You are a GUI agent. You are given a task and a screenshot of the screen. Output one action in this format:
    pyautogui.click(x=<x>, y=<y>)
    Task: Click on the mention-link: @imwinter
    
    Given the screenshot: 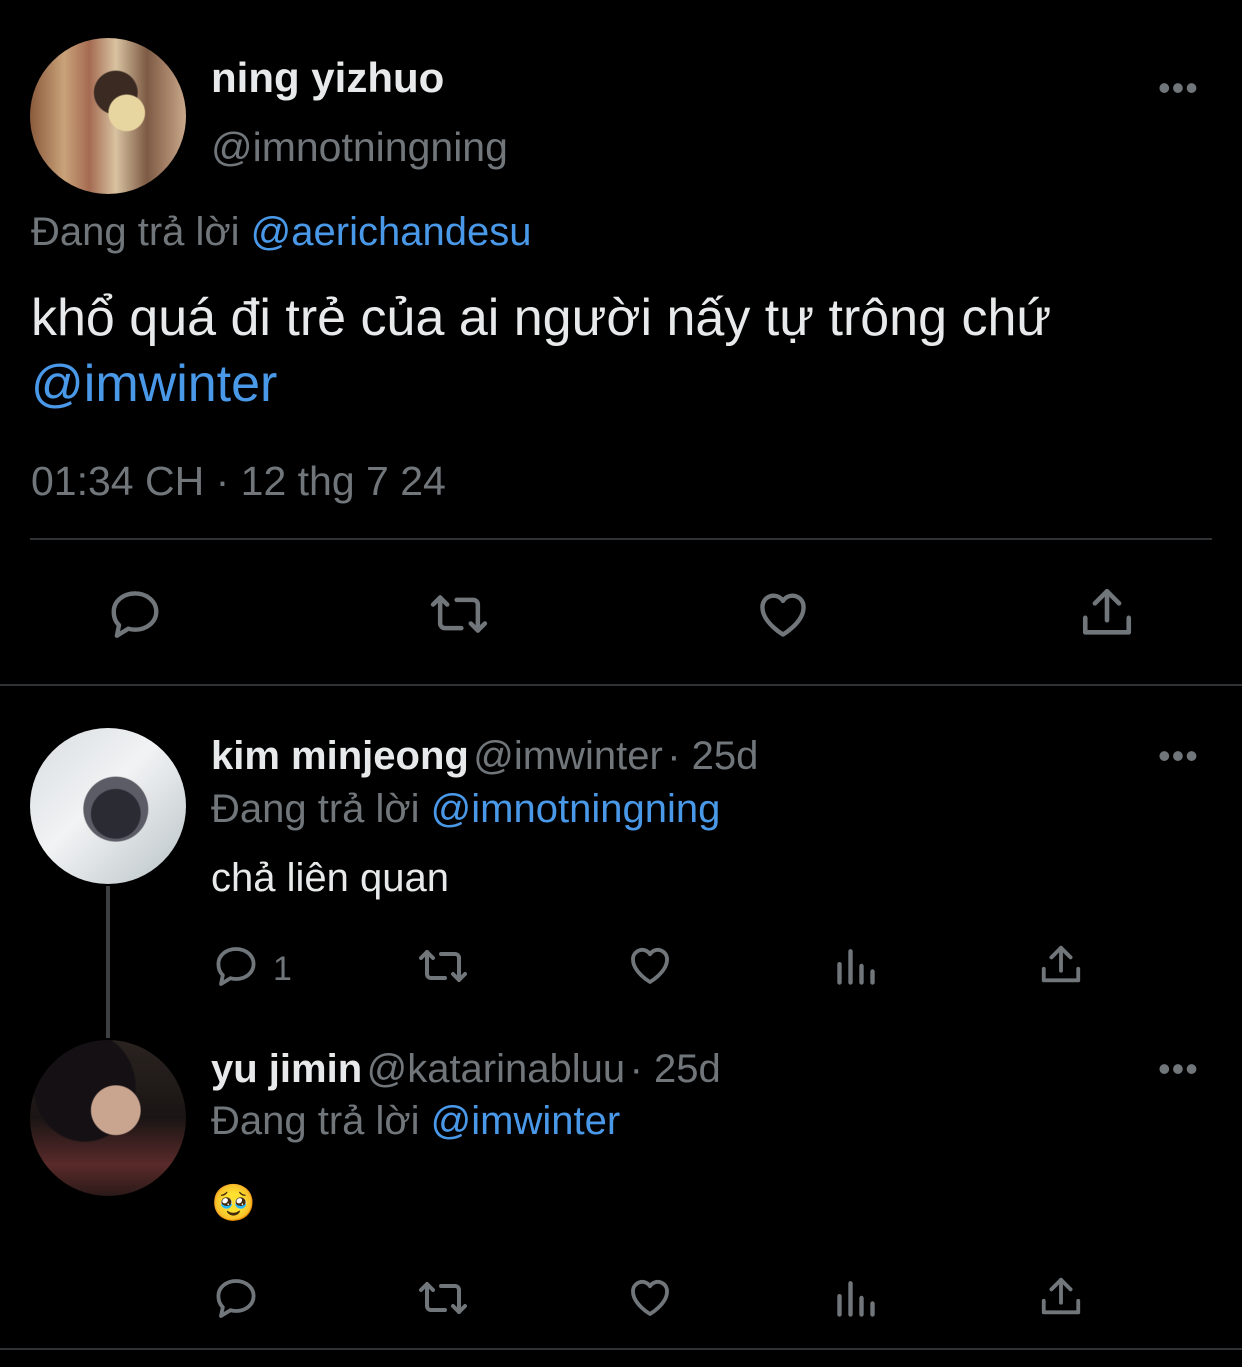 What is the action you would take?
    pyautogui.click(x=621, y=384)
    